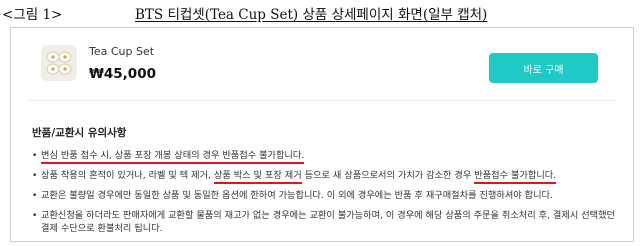 The width and height of the screenshot is (643, 246). Describe the element at coordinates (543, 68) in the screenshot. I see `buy-now-button: 바로 구매` at that location.